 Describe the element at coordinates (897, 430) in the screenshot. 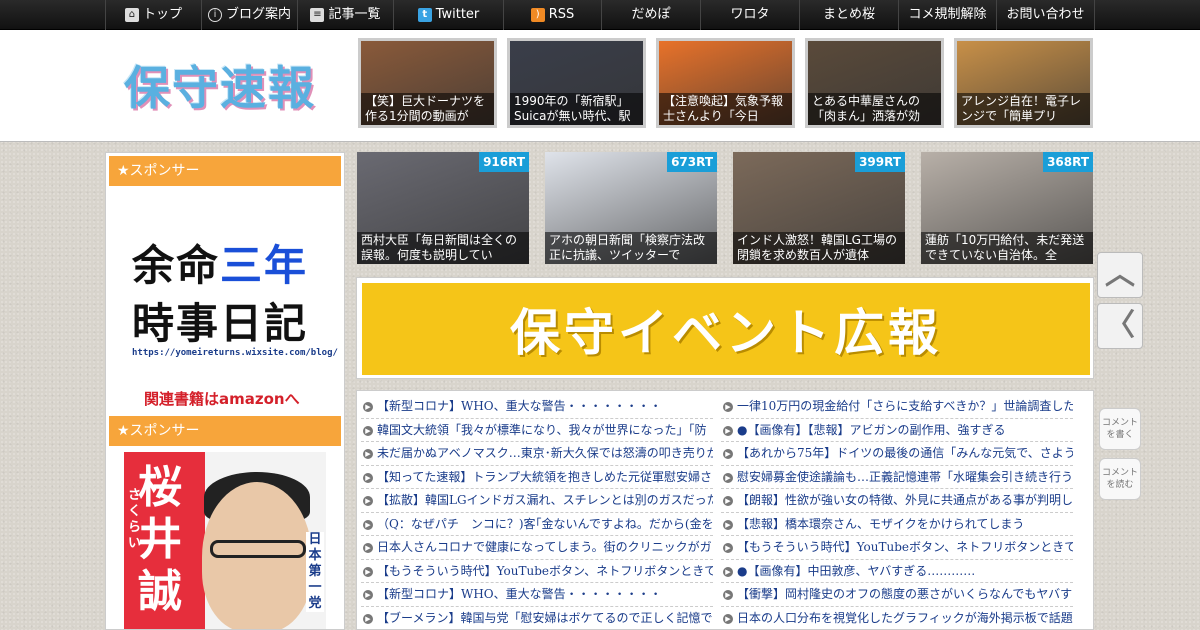

I see `article-link: ●【画像有】【悲報】アビガンの副作用、強すぎる` at that location.